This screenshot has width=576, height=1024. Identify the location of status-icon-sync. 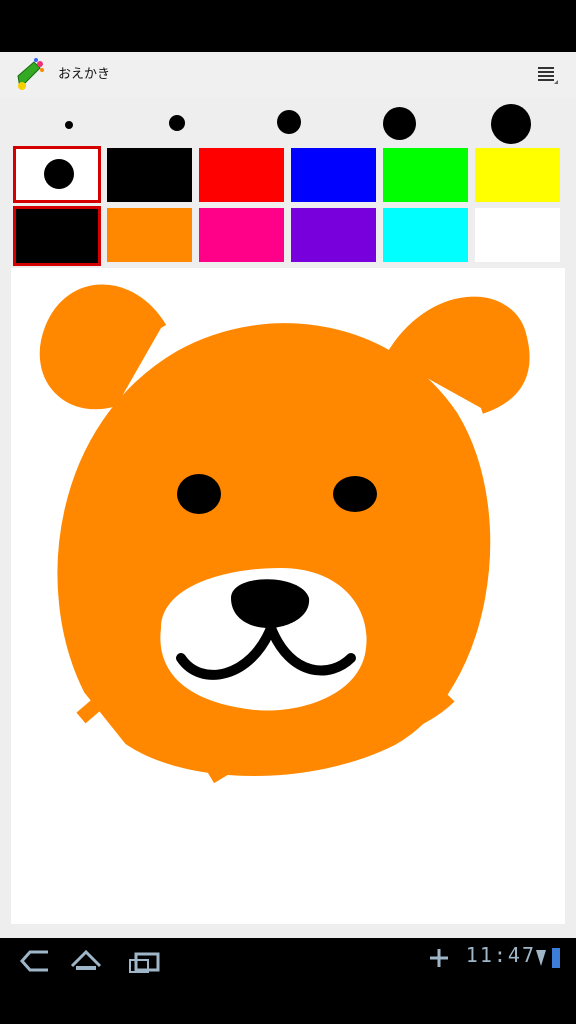
(439, 958).